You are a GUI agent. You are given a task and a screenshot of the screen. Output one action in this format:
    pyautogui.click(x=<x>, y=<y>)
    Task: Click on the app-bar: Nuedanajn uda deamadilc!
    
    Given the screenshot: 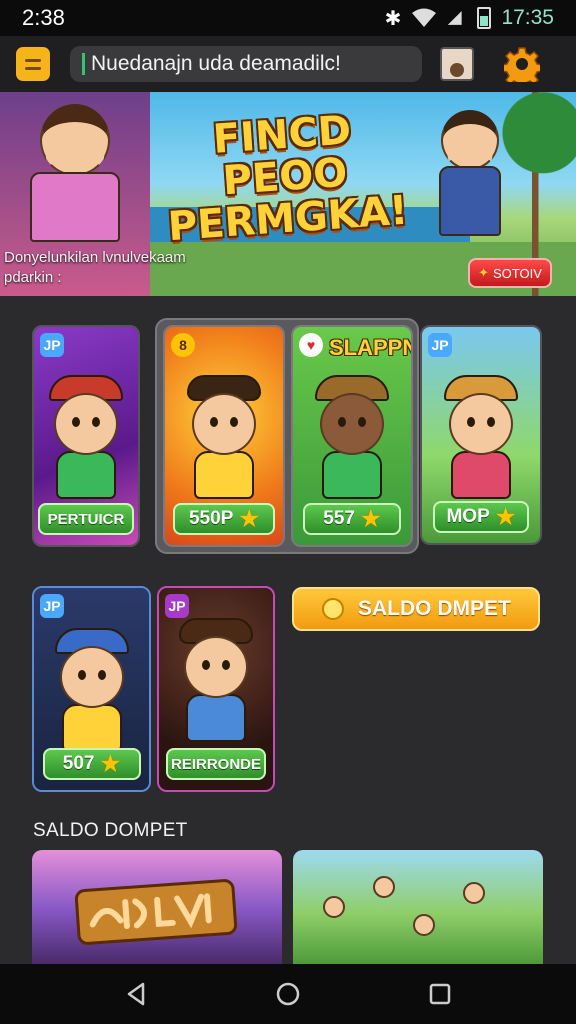 What is the action you would take?
    pyautogui.click(x=288, y=64)
    